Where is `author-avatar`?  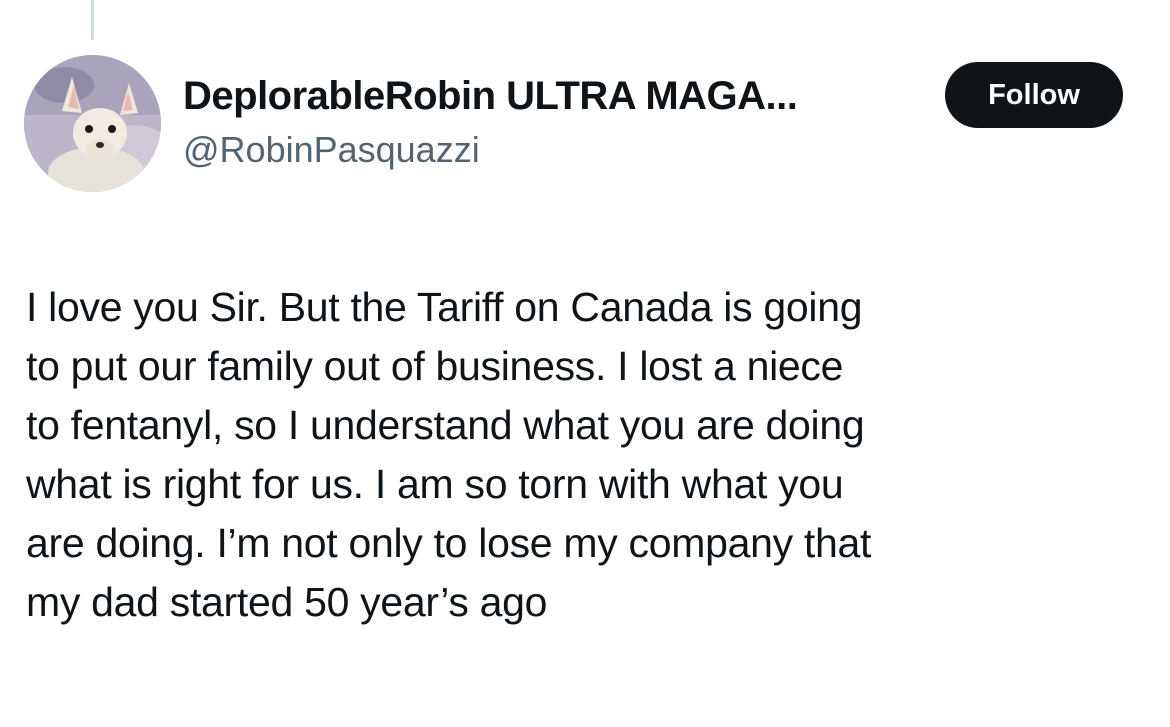 author-avatar is located at coordinates (92, 123).